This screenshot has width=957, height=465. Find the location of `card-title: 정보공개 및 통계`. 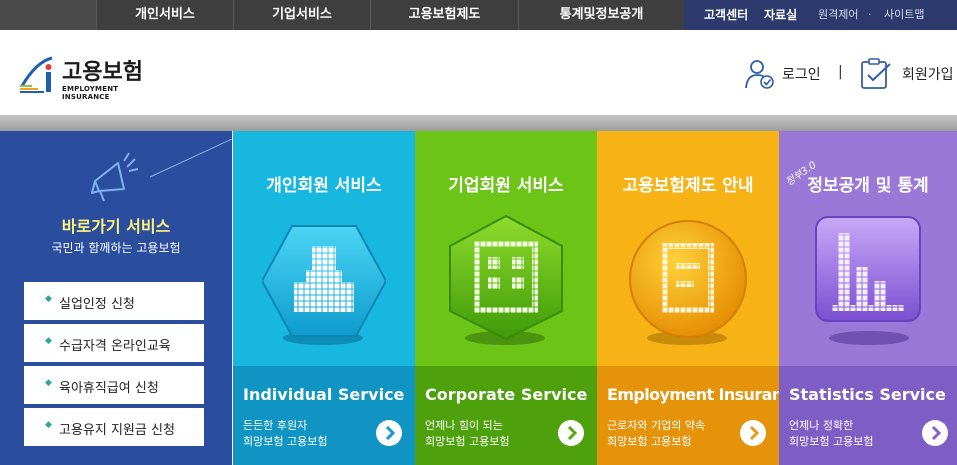

card-title: 정보공개 및 통계 is located at coordinates (868, 186).